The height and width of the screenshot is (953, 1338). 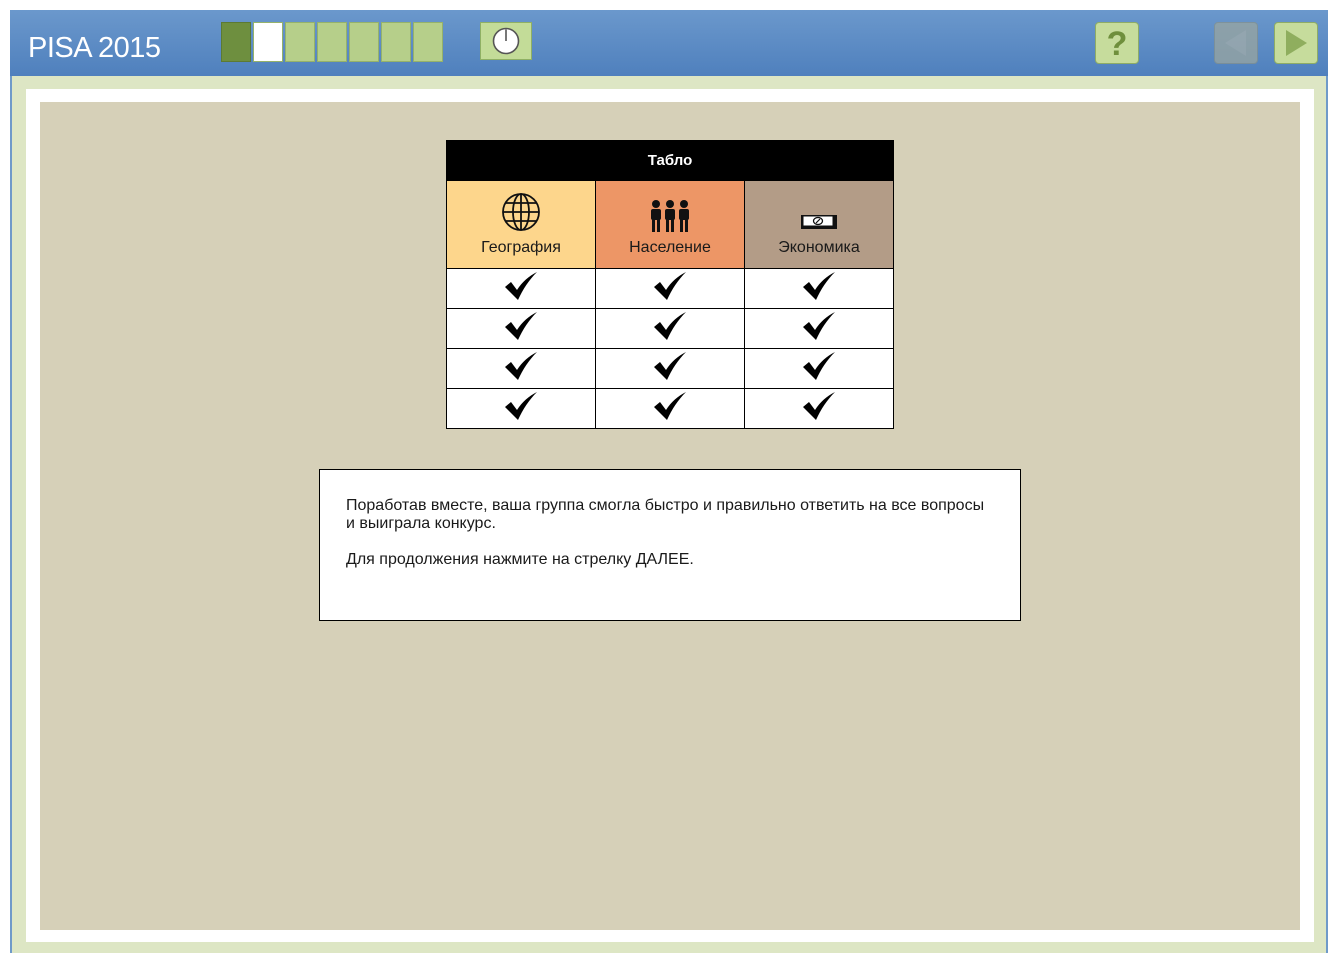 What do you see at coordinates (670, 160) in the screenshot?
I see `scoreboard-title: Табло` at bounding box center [670, 160].